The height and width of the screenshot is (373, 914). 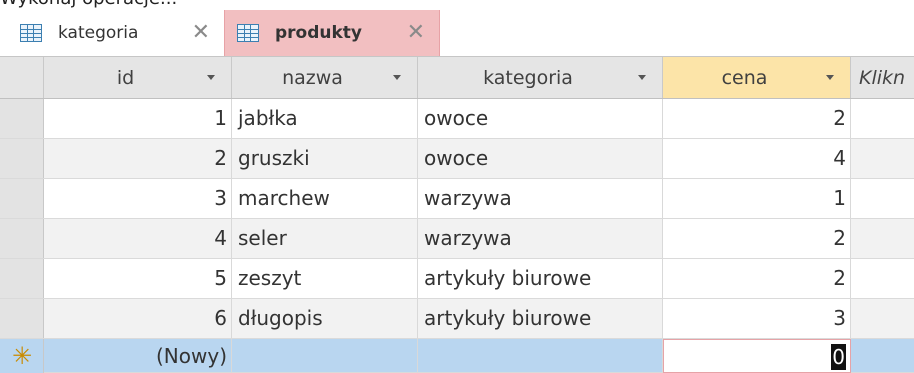 I want to click on column-header-cena: cena, so click(x=757, y=77).